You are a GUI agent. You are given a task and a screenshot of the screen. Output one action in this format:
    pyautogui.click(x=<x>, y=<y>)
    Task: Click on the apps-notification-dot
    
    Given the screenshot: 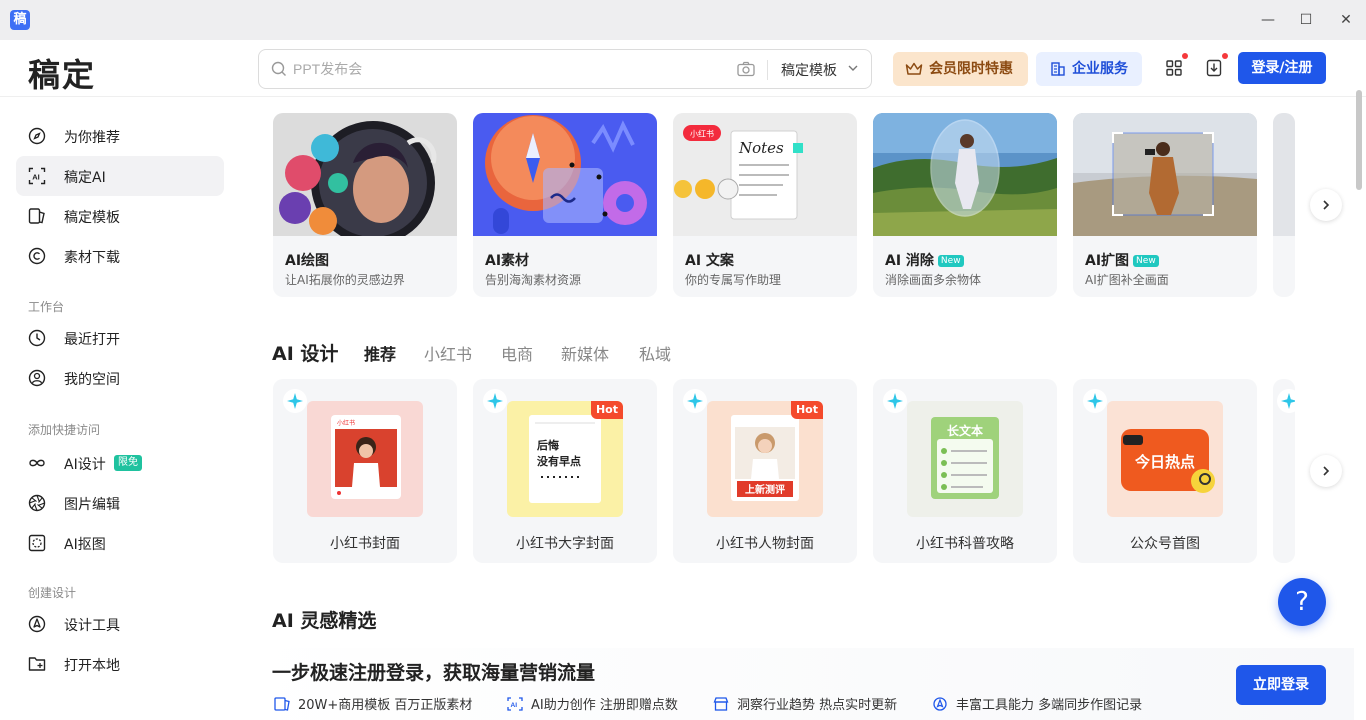 What is the action you would take?
    pyautogui.click(x=1185, y=56)
    